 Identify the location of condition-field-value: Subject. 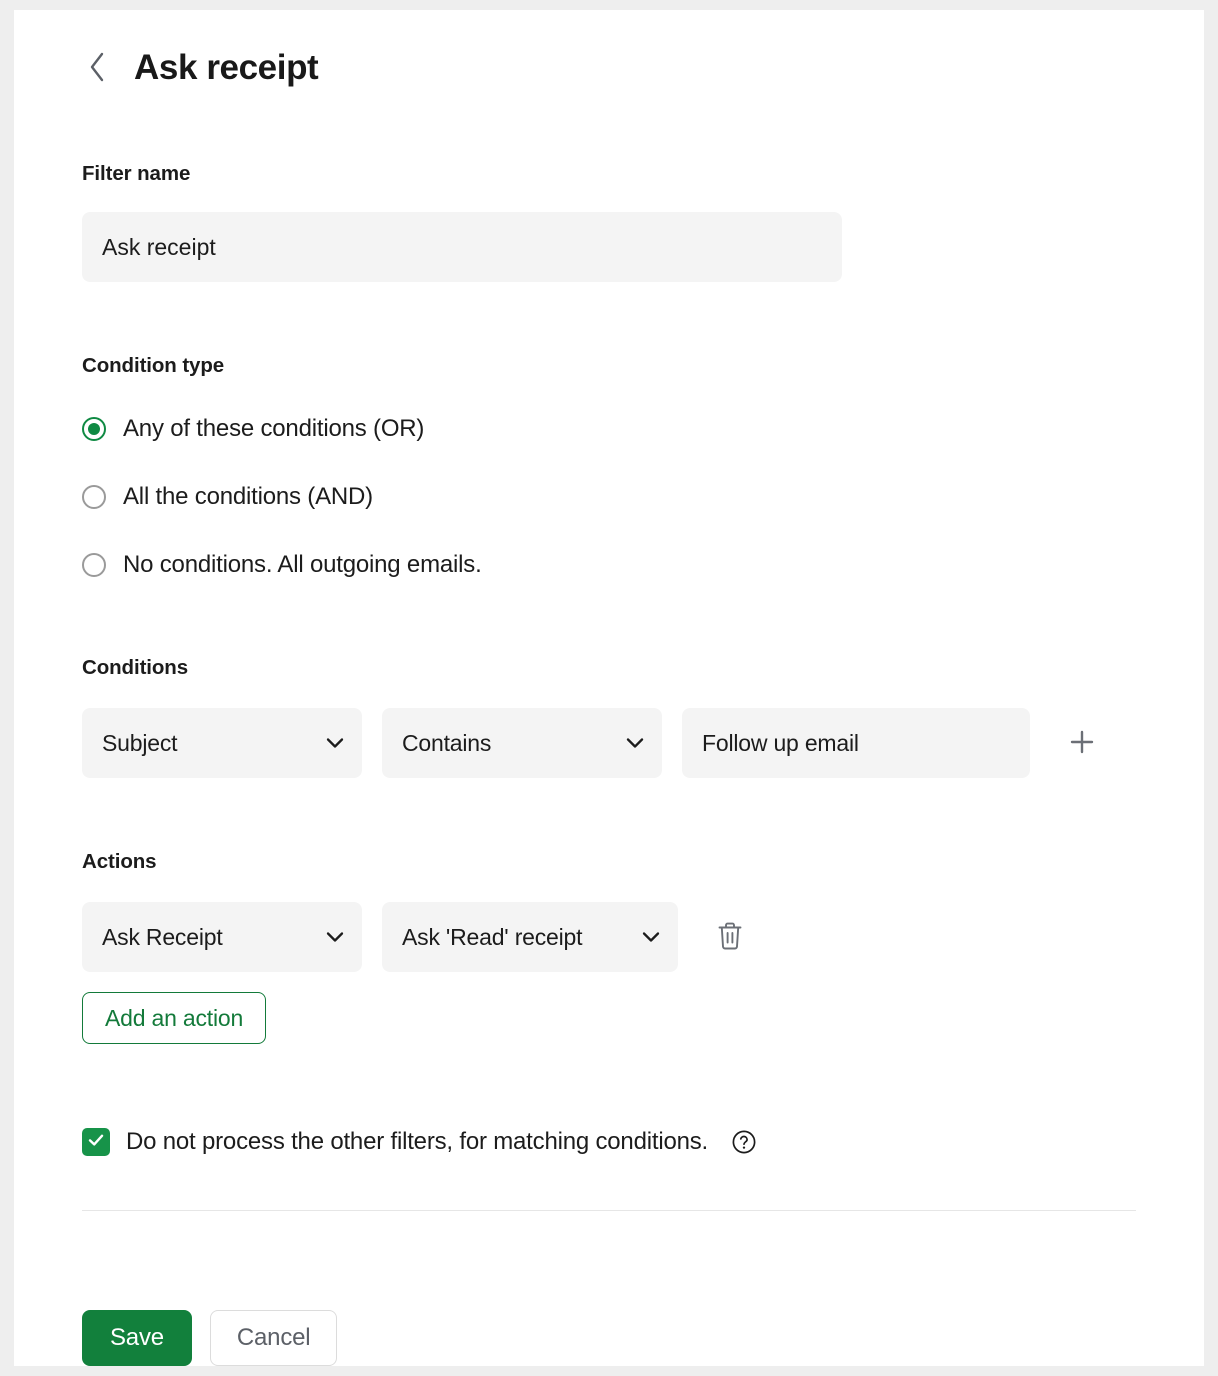
(140, 742).